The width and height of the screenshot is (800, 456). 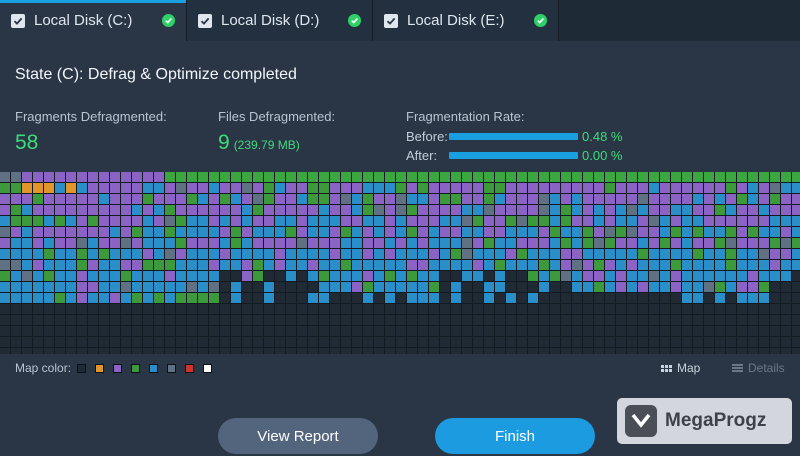 I want to click on tab-local-disk-c: Local Disk (C:), so click(x=93, y=20).